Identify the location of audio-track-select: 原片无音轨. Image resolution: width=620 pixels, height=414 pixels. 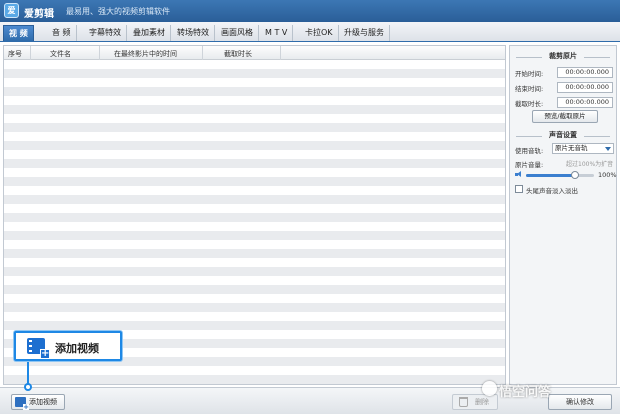
(583, 148).